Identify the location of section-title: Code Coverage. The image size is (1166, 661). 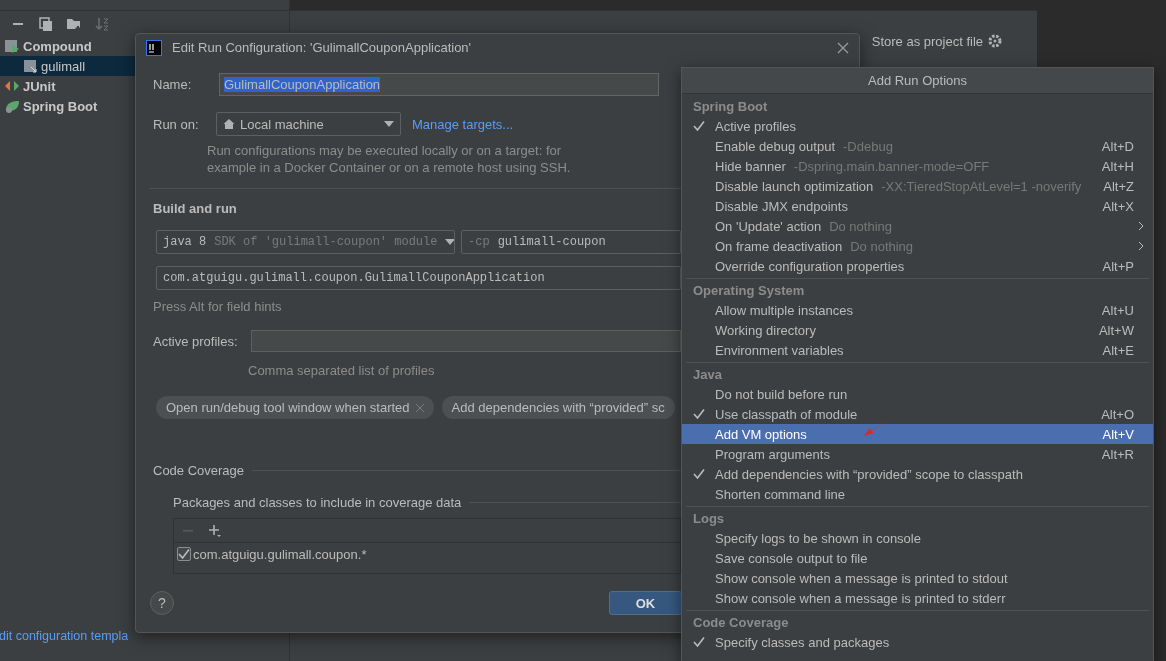
(199, 470).